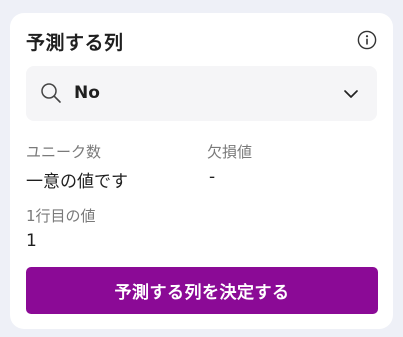  Describe the element at coordinates (351, 94) in the screenshot. I see `chevron-down-icon` at that location.